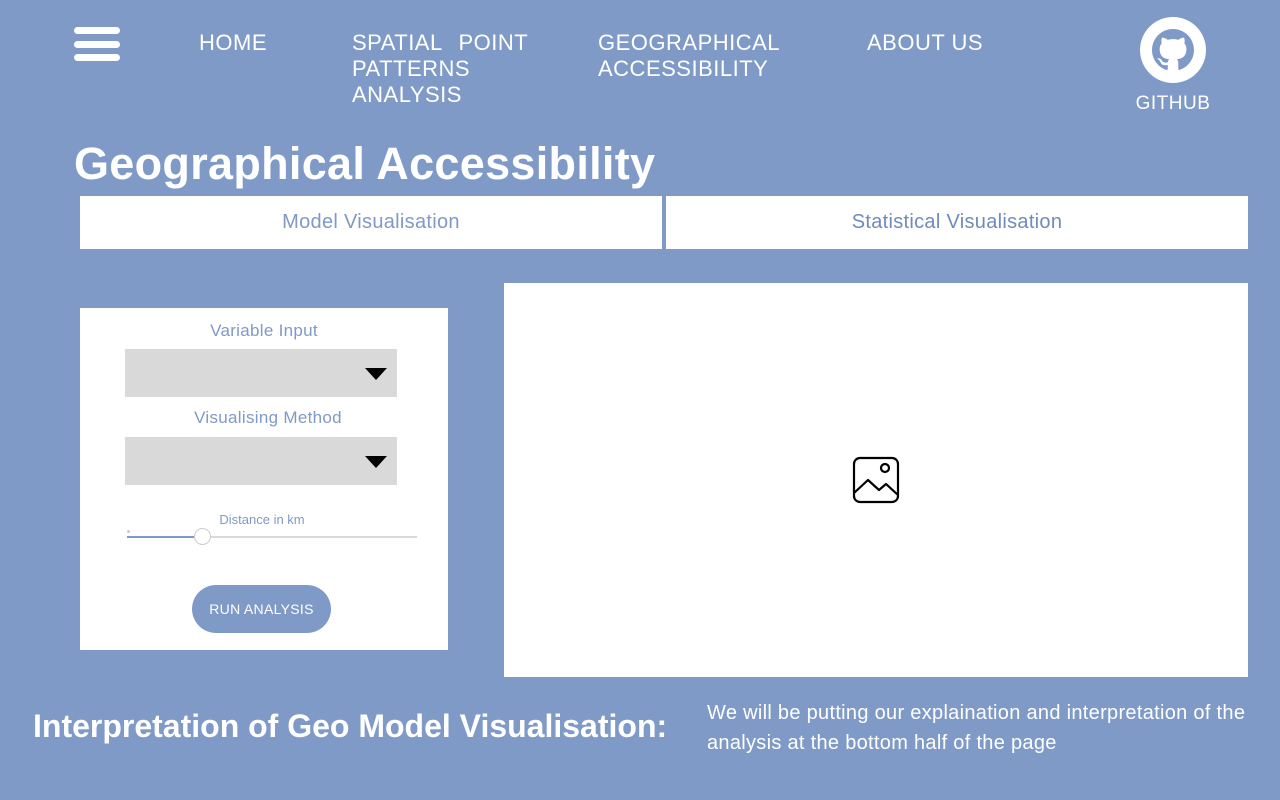  What do you see at coordinates (261, 373) in the screenshot?
I see `variable-input-select` at bounding box center [261, 373].